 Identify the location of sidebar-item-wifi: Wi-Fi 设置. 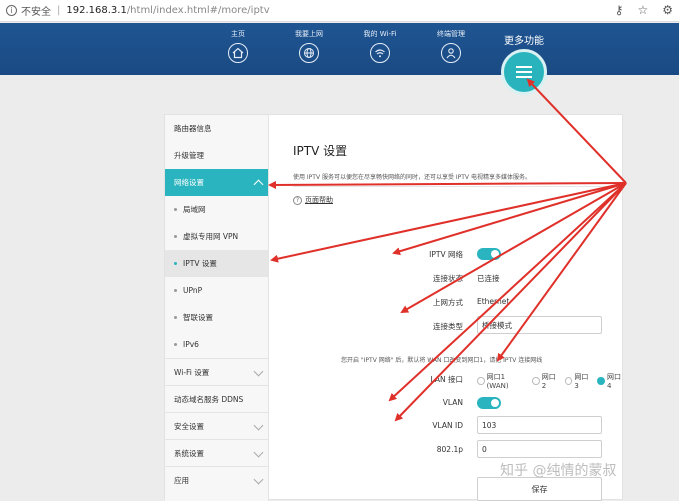
(216, 371).